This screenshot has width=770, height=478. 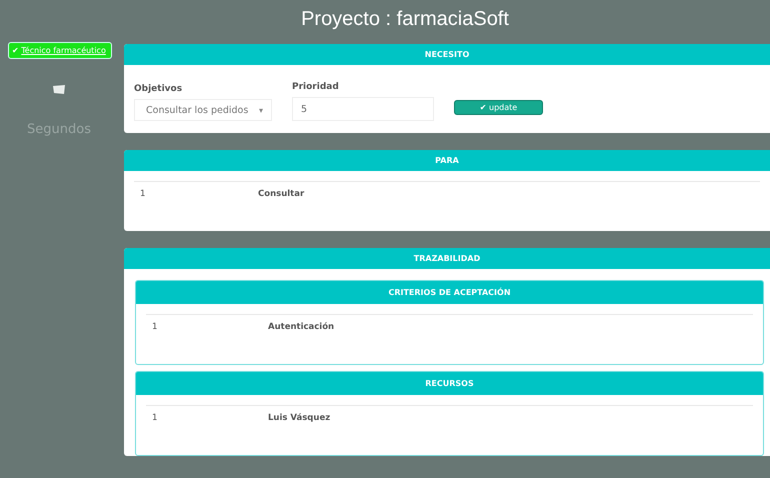 I want to click on panel-title: PARA, so click(x=447, y=160).